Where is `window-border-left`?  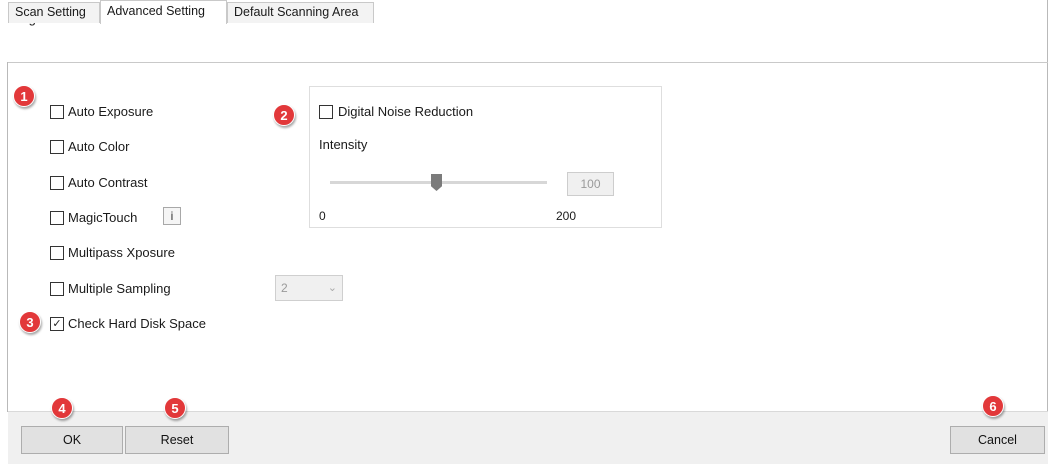
window-border-left is located at coordinates (7, 237).